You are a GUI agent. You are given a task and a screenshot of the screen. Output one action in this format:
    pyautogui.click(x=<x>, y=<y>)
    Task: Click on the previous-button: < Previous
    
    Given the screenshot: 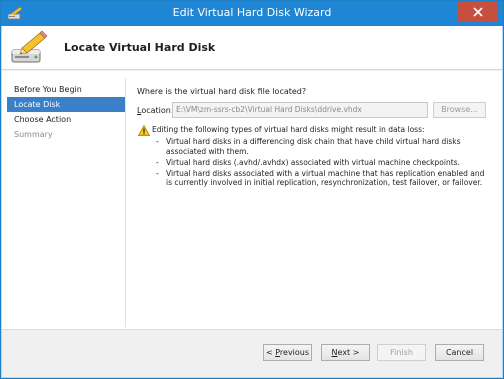 What is the action you would take?
    pyautogui.click(x=287, y=352)
    